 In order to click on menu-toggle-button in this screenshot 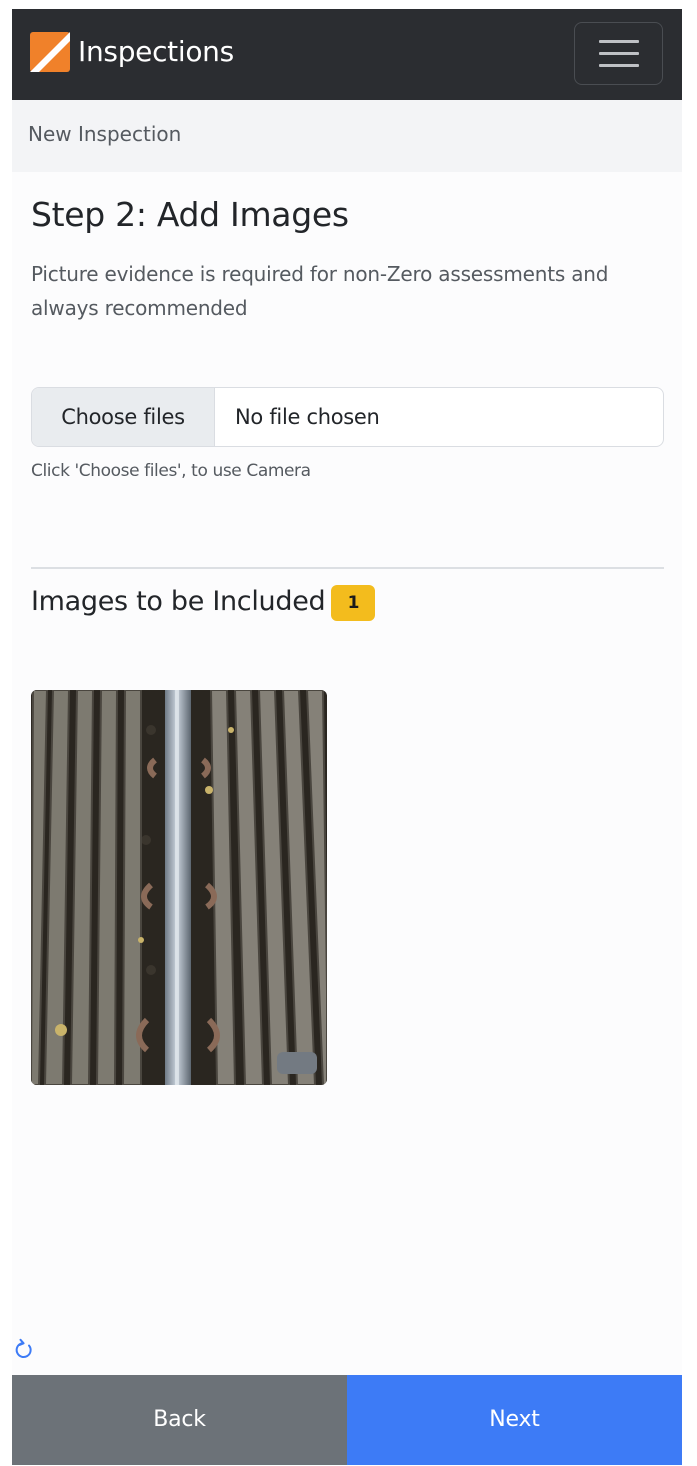, I will do `click(618, 53)`.